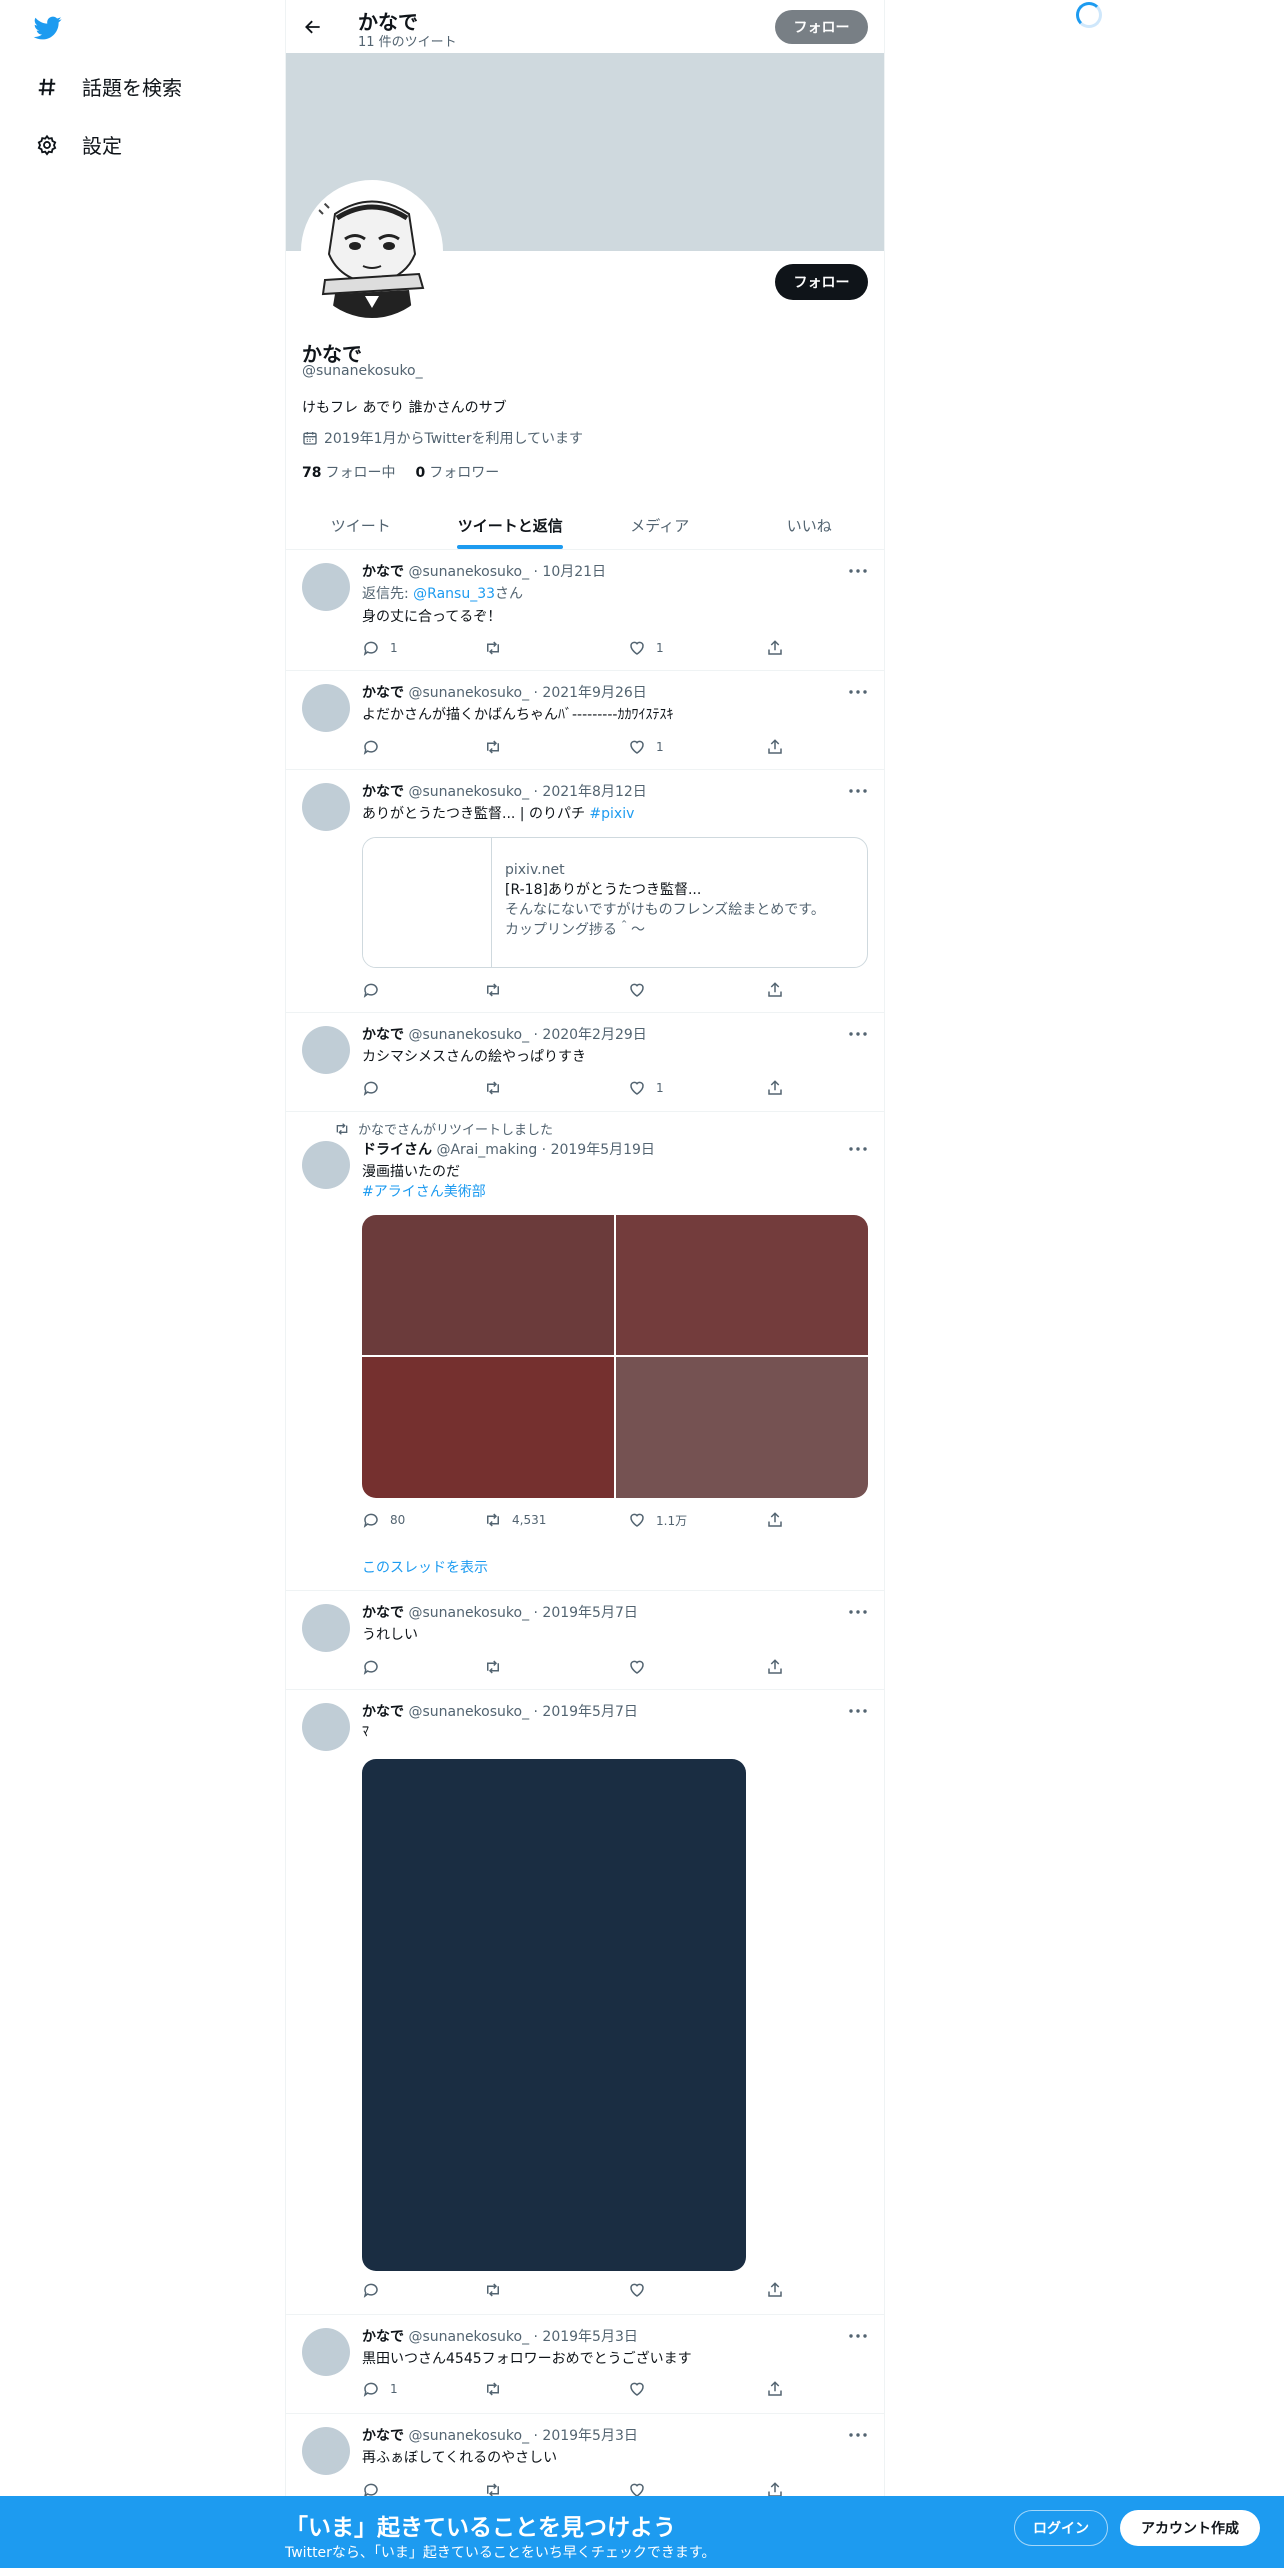 This screenshot has height=2568, width=1284. I want to click on nav-settings: 設定, so click(79, 144).